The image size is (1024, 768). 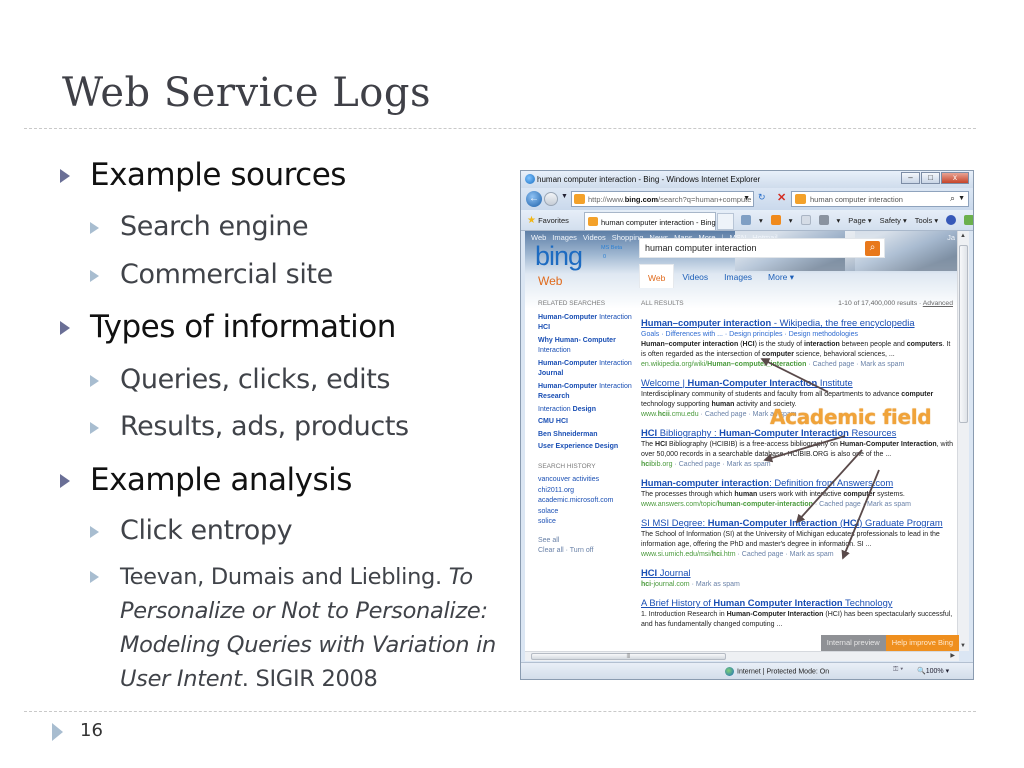 I want to click on browser-tab: human computer interaction - Bing, so click(x=650, y=221).